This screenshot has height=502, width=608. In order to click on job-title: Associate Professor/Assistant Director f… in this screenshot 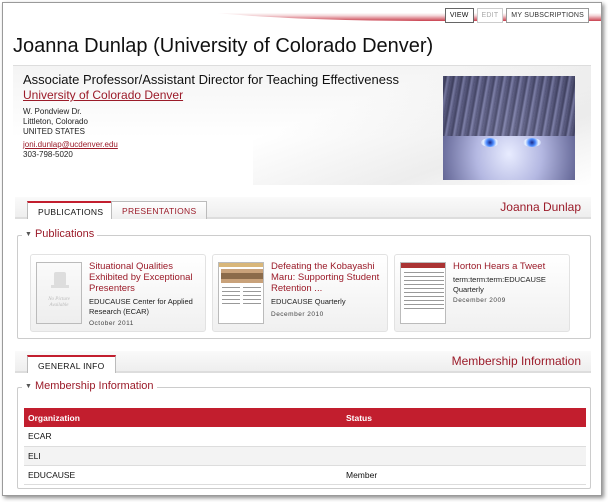, I will do `click(211, 79)`.